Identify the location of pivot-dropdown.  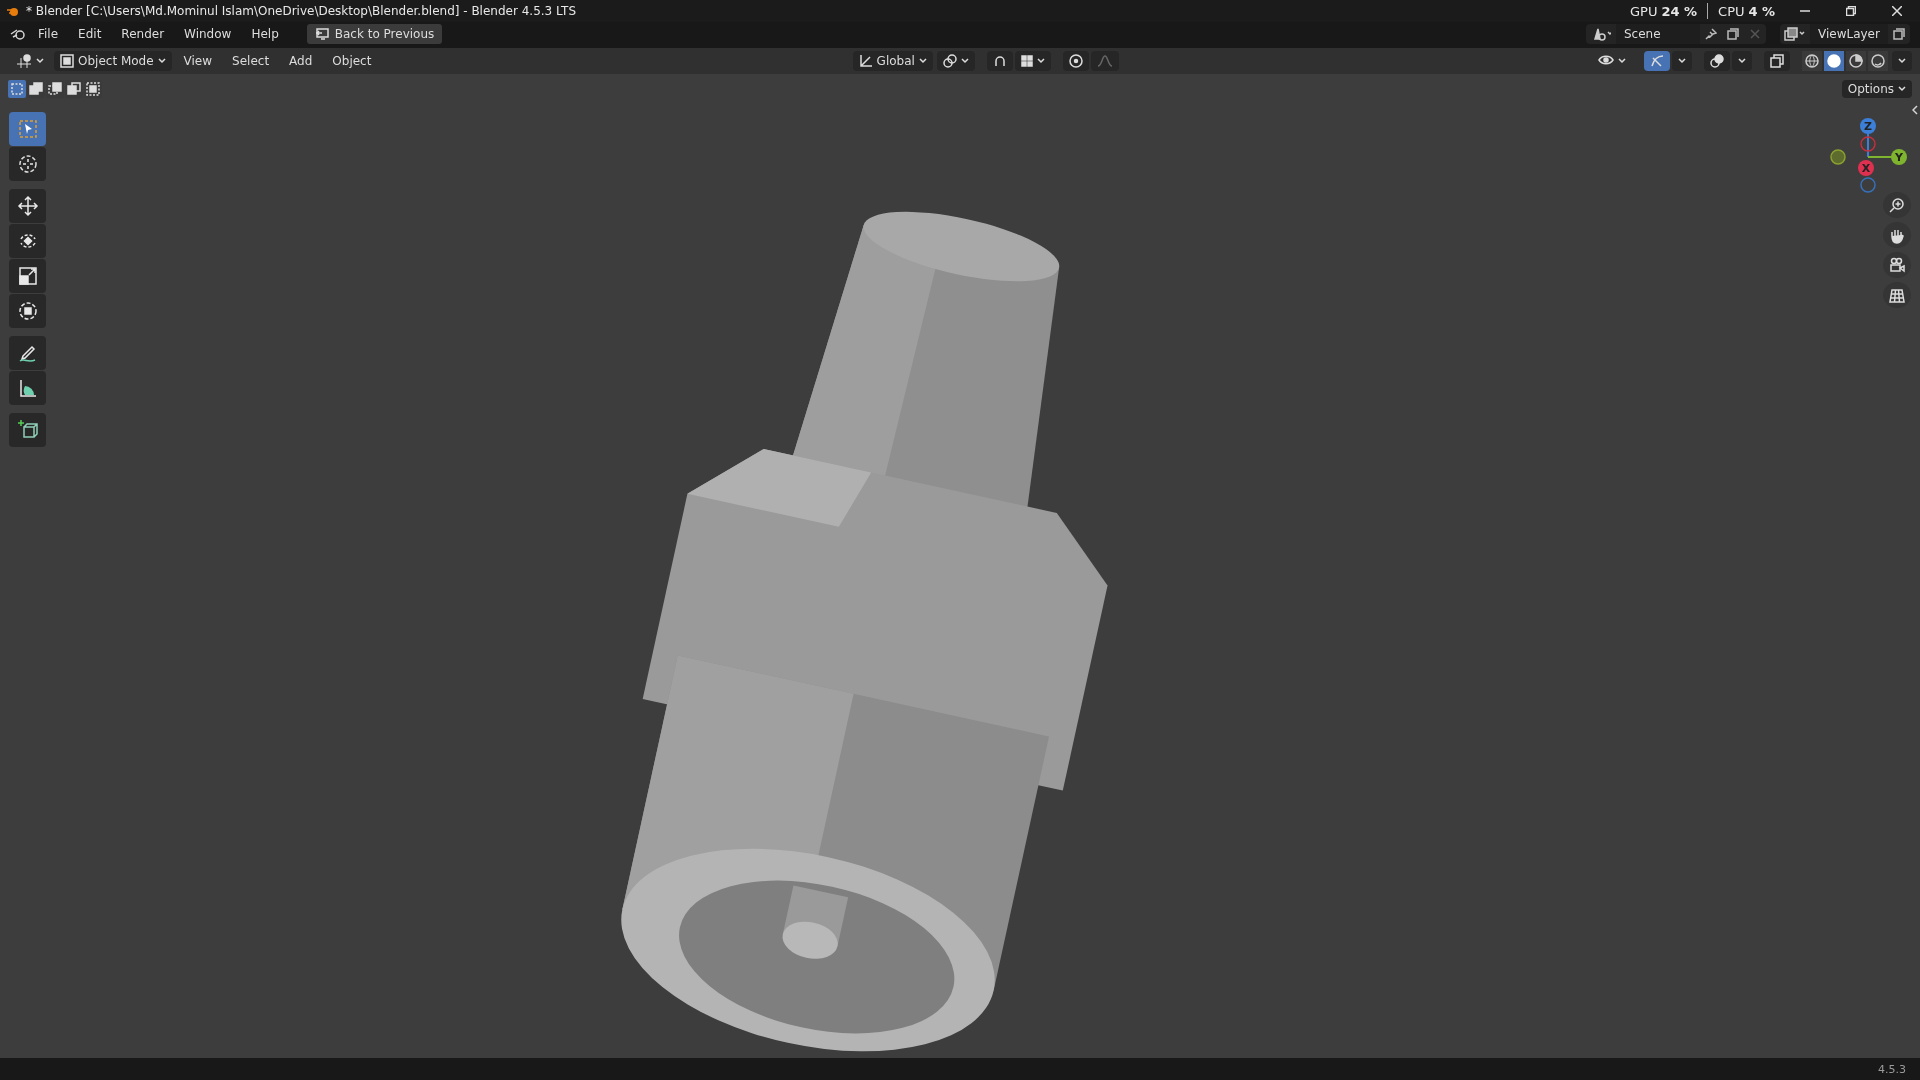
(955, 61).